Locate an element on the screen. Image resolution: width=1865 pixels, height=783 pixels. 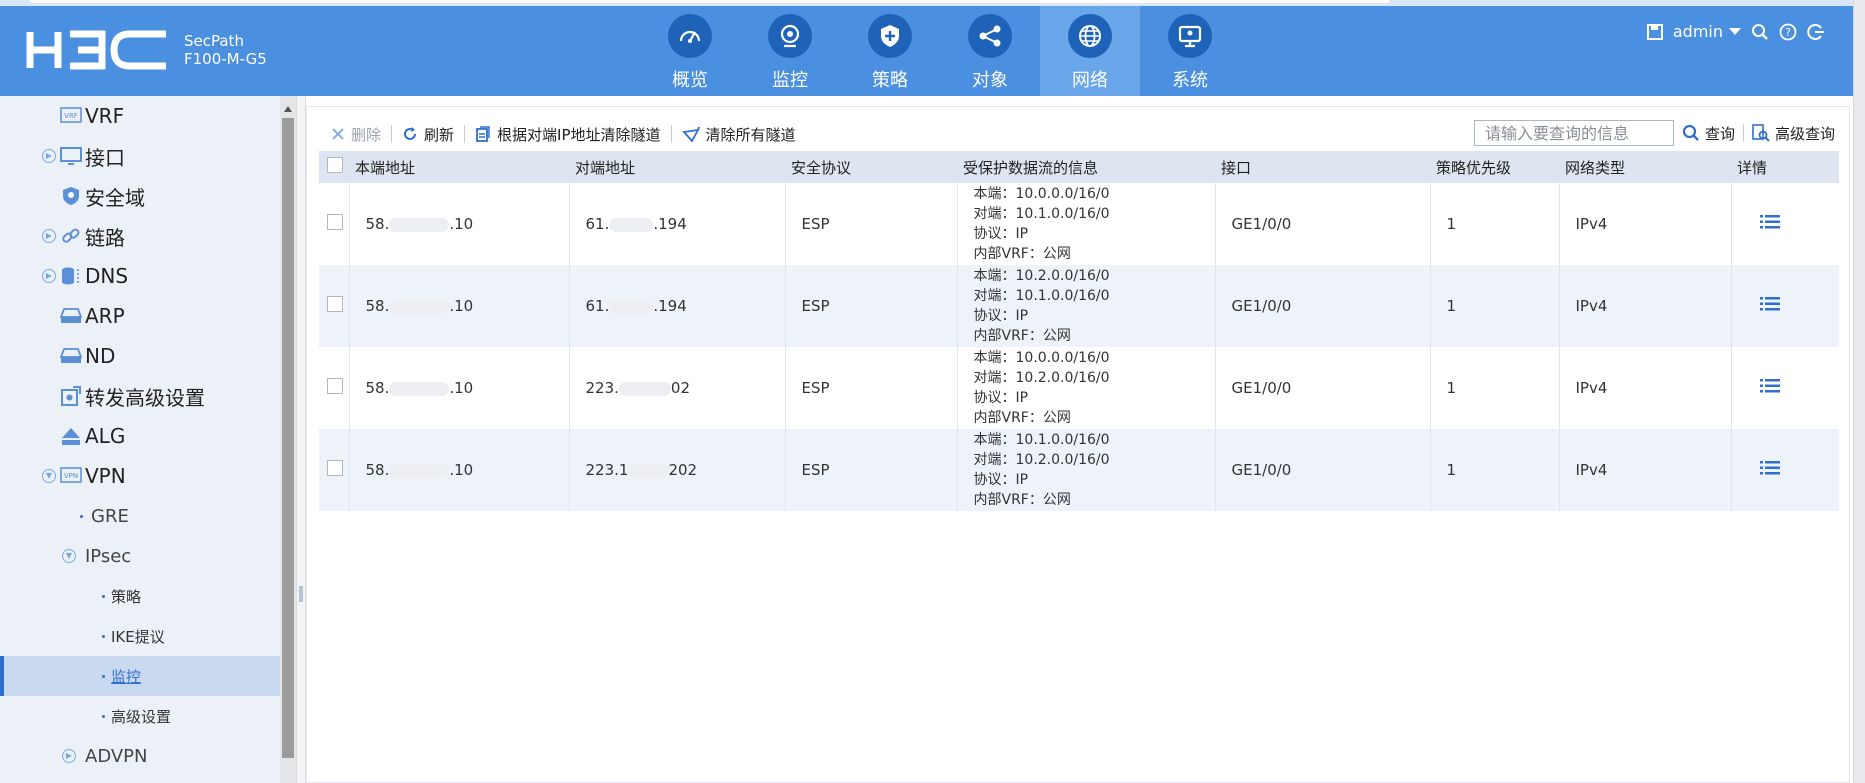
col-security-protocol: 安全协议 is located at coordinates (871, 167).